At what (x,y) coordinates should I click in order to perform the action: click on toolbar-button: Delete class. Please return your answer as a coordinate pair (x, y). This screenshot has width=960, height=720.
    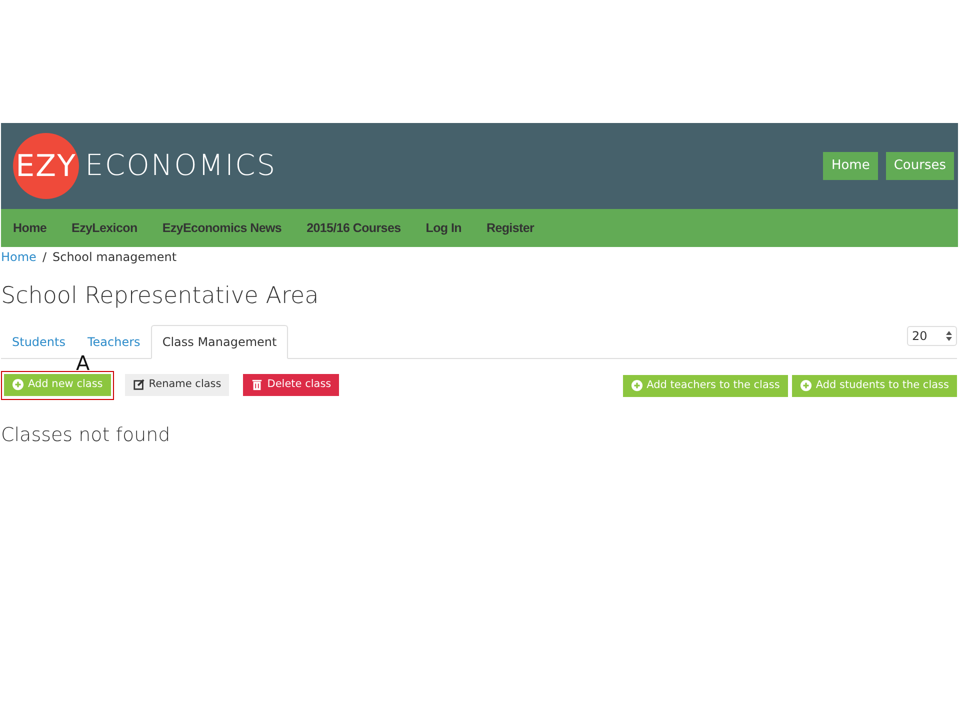
    Looking at the image, I should click on (291, 385).